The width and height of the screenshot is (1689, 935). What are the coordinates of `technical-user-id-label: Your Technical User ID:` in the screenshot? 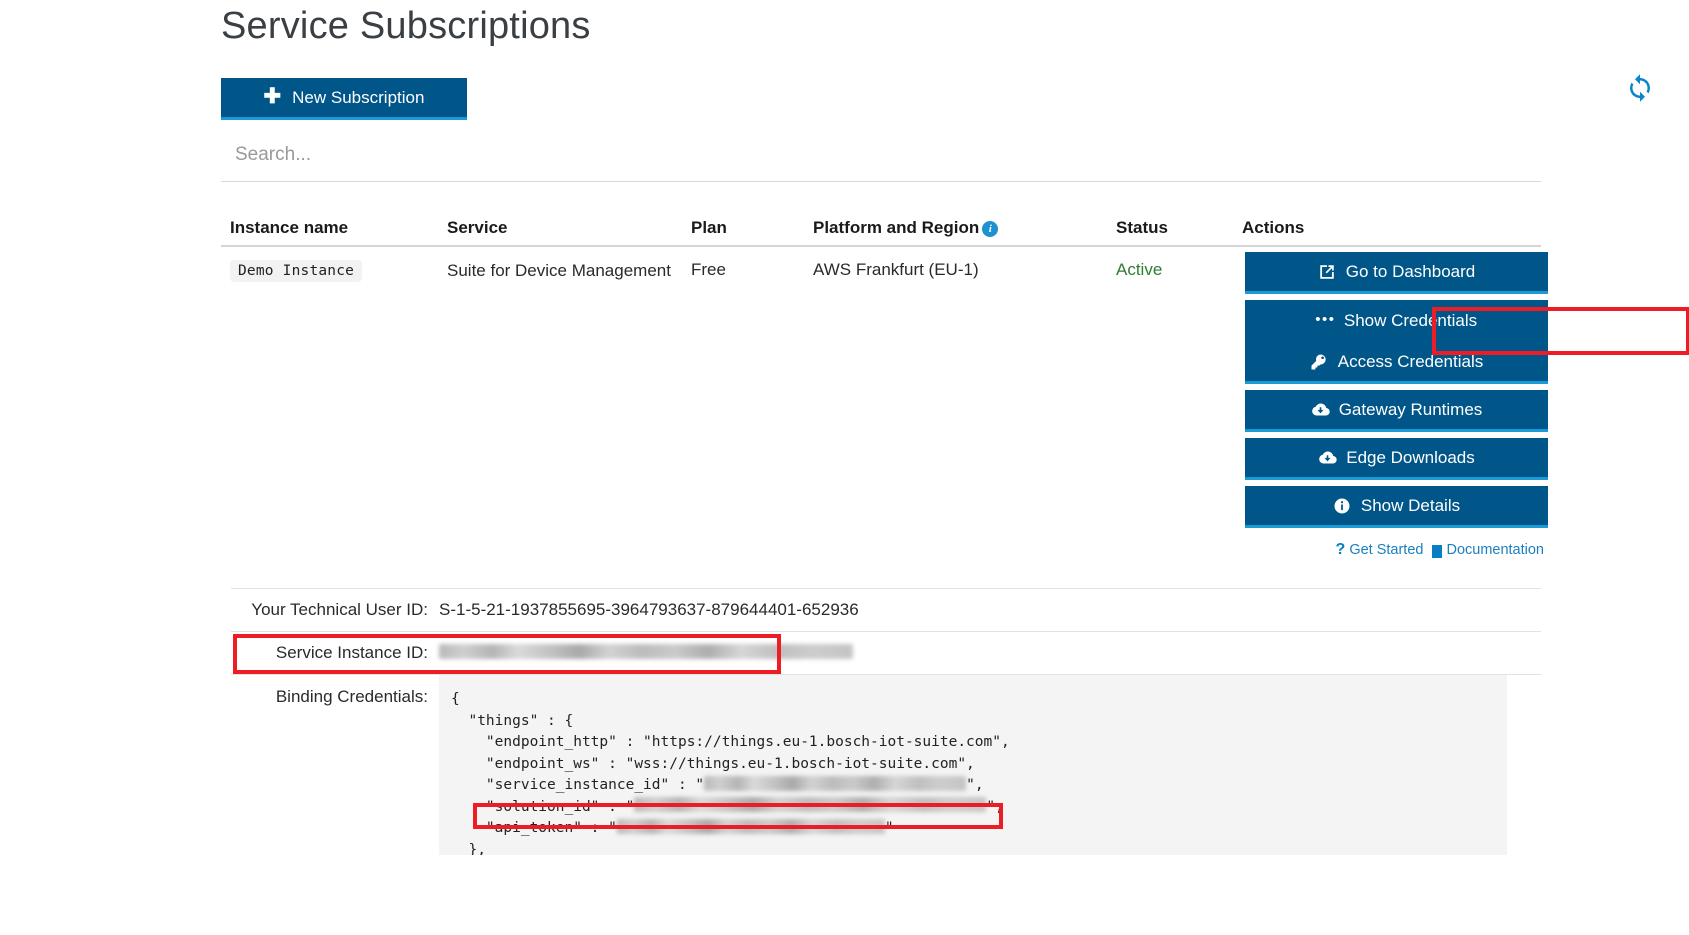 It's located at (339, 609).